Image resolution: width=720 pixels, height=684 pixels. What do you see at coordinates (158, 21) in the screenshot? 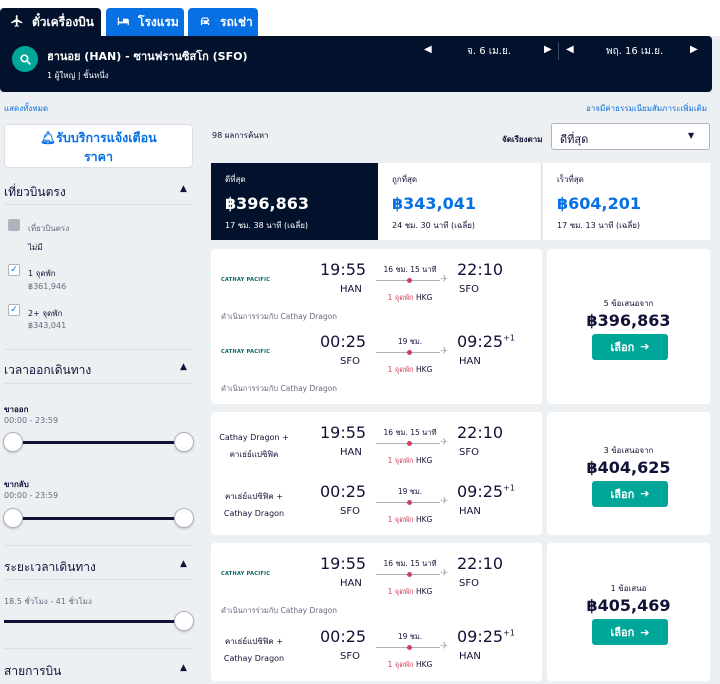
I see `tab-label: โรงแรม` at bounding box center [158, 21].